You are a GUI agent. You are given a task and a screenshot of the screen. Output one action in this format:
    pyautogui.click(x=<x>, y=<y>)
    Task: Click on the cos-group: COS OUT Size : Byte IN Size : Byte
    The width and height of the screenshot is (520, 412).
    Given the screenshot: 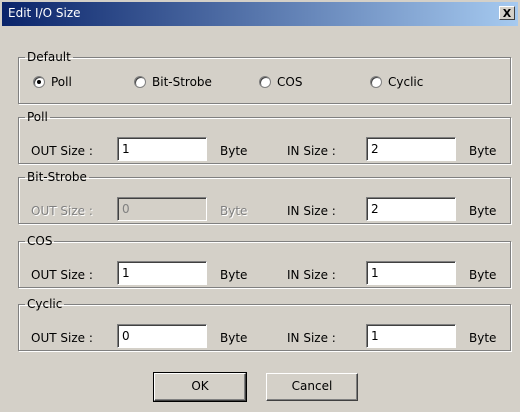 What is the action you would take?
    pyautogui.click(x=264, y=261)
    